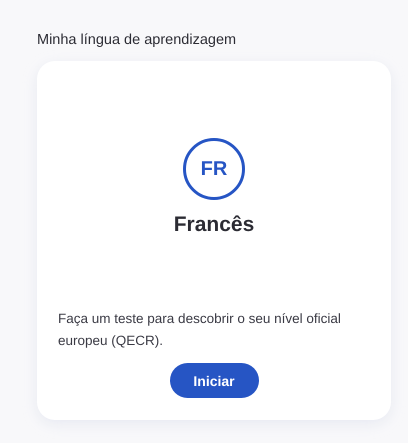 The width and height of the screenshot is (408, 443). What do you see at coordinates (214, 225) in the screenshot?
I see `language-name: Francês` at bounding box center [214, 225].